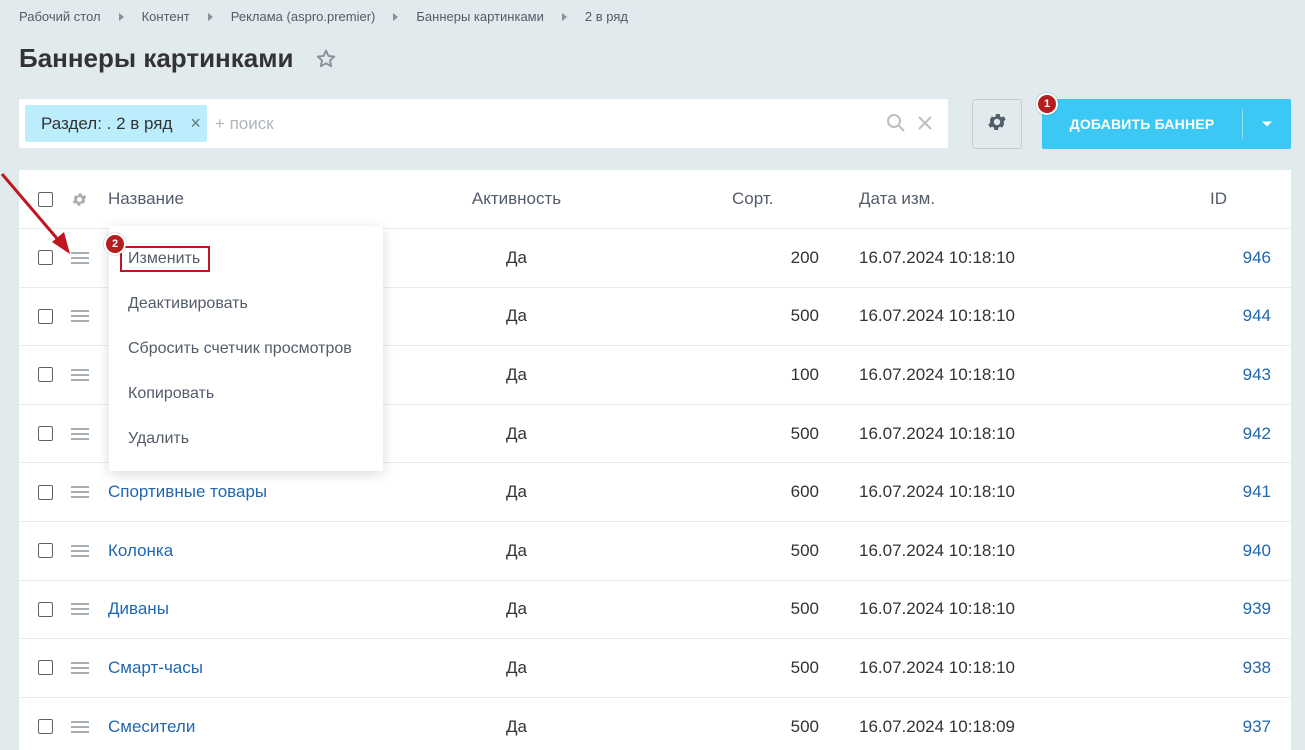 The height and width of the screenshot is (750, 1305). I want to click on breadcrumb-content: Контент, so click(166, 16).